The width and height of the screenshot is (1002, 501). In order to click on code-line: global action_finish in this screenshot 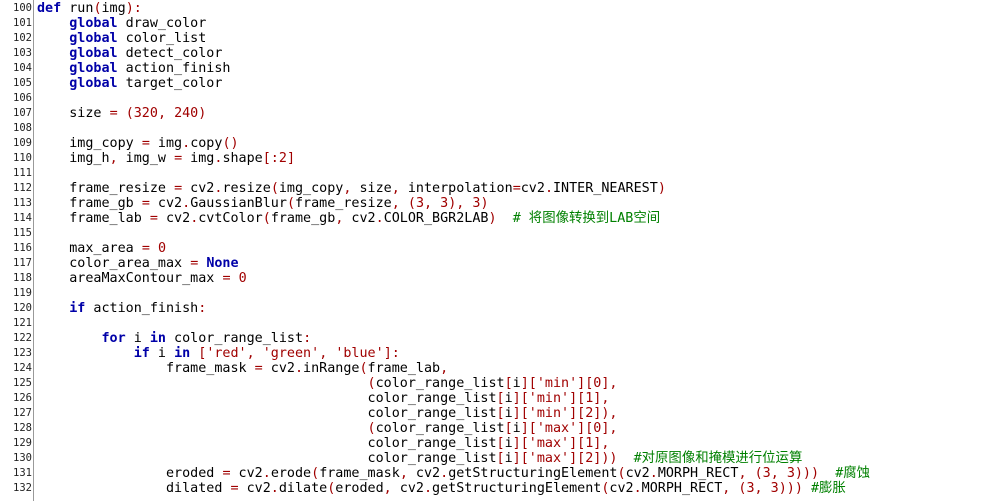, I will do `click(133, 68)`.